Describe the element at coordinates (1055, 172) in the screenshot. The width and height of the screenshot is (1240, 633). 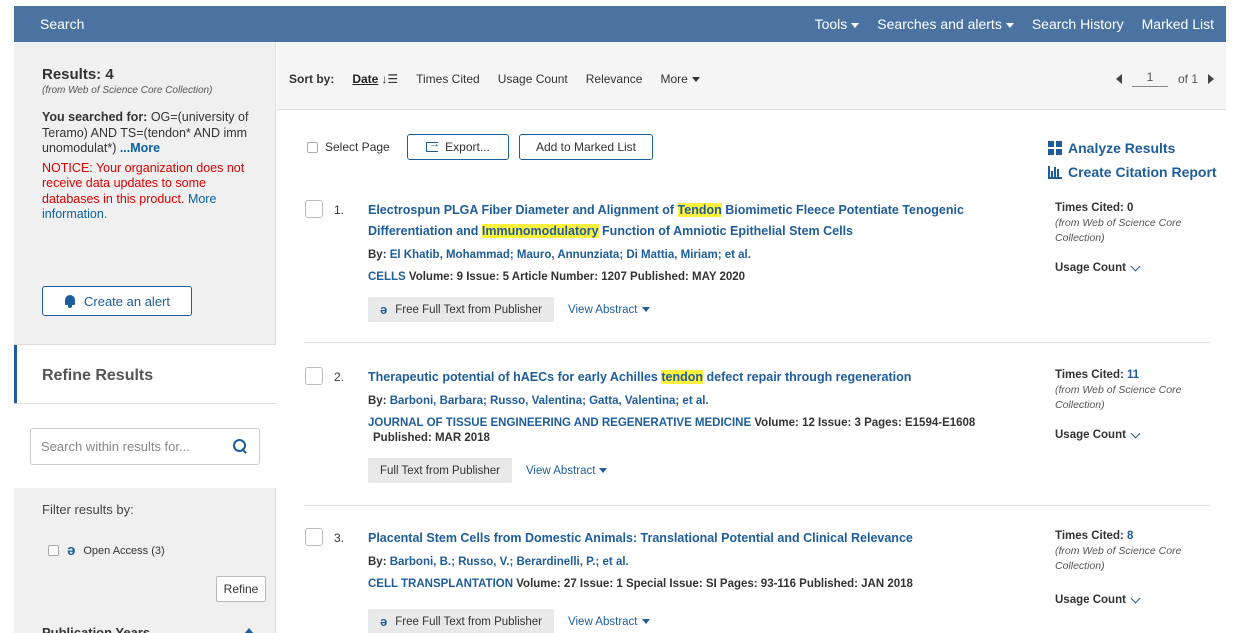
I see `bar-chart-icon` at that location.